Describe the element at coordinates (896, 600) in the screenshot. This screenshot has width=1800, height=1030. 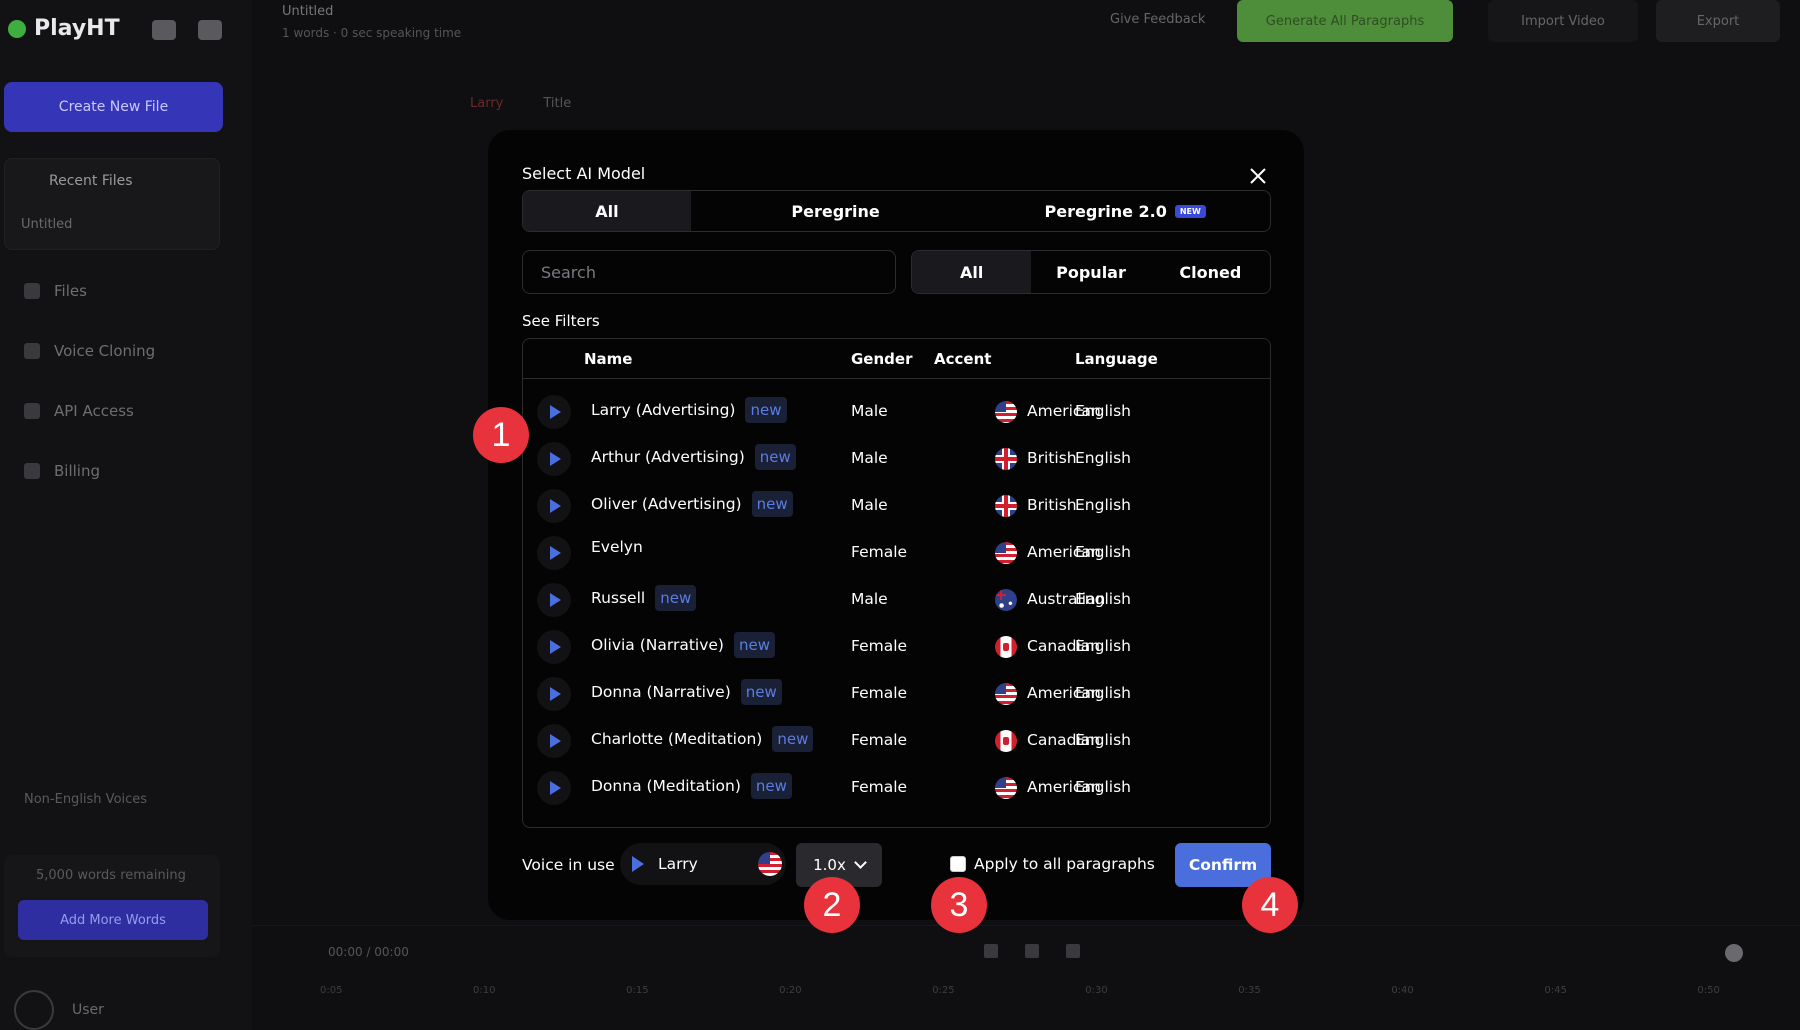
I see `table-row: Russell new Male Australian English` at that location.